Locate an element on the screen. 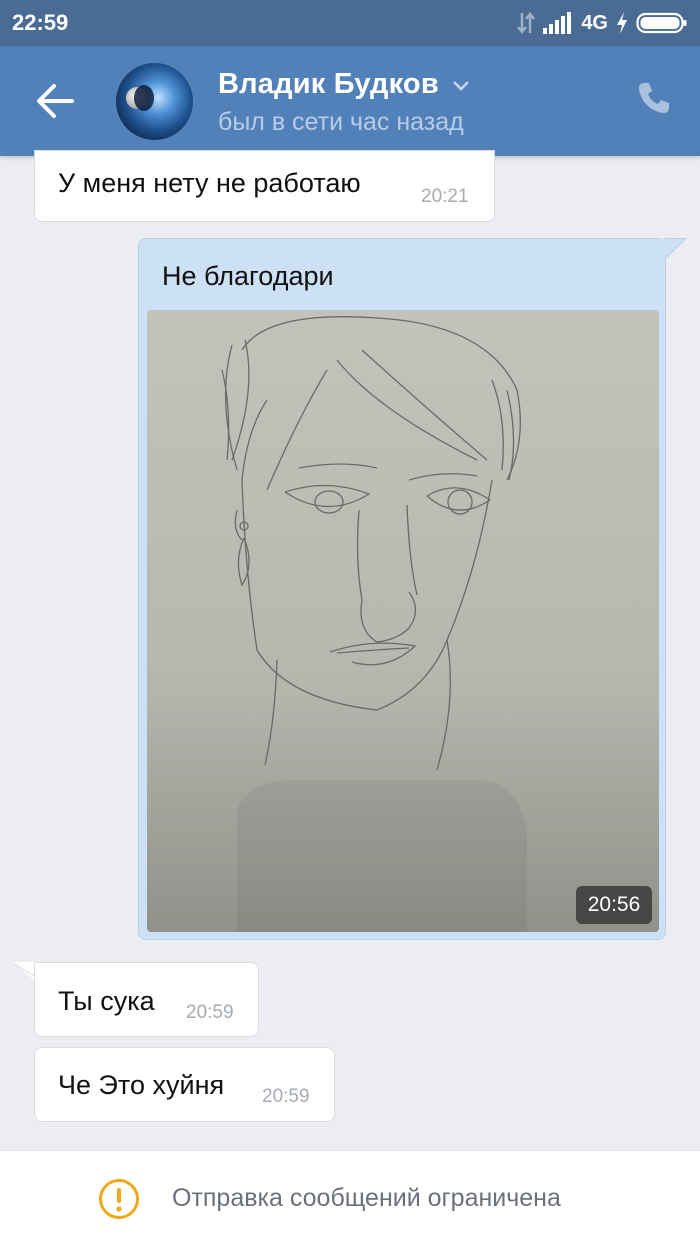 The height and width of the screenshot is (1244, 700). photo-timestamp: 20:56 is located at coordinates (614, 905).